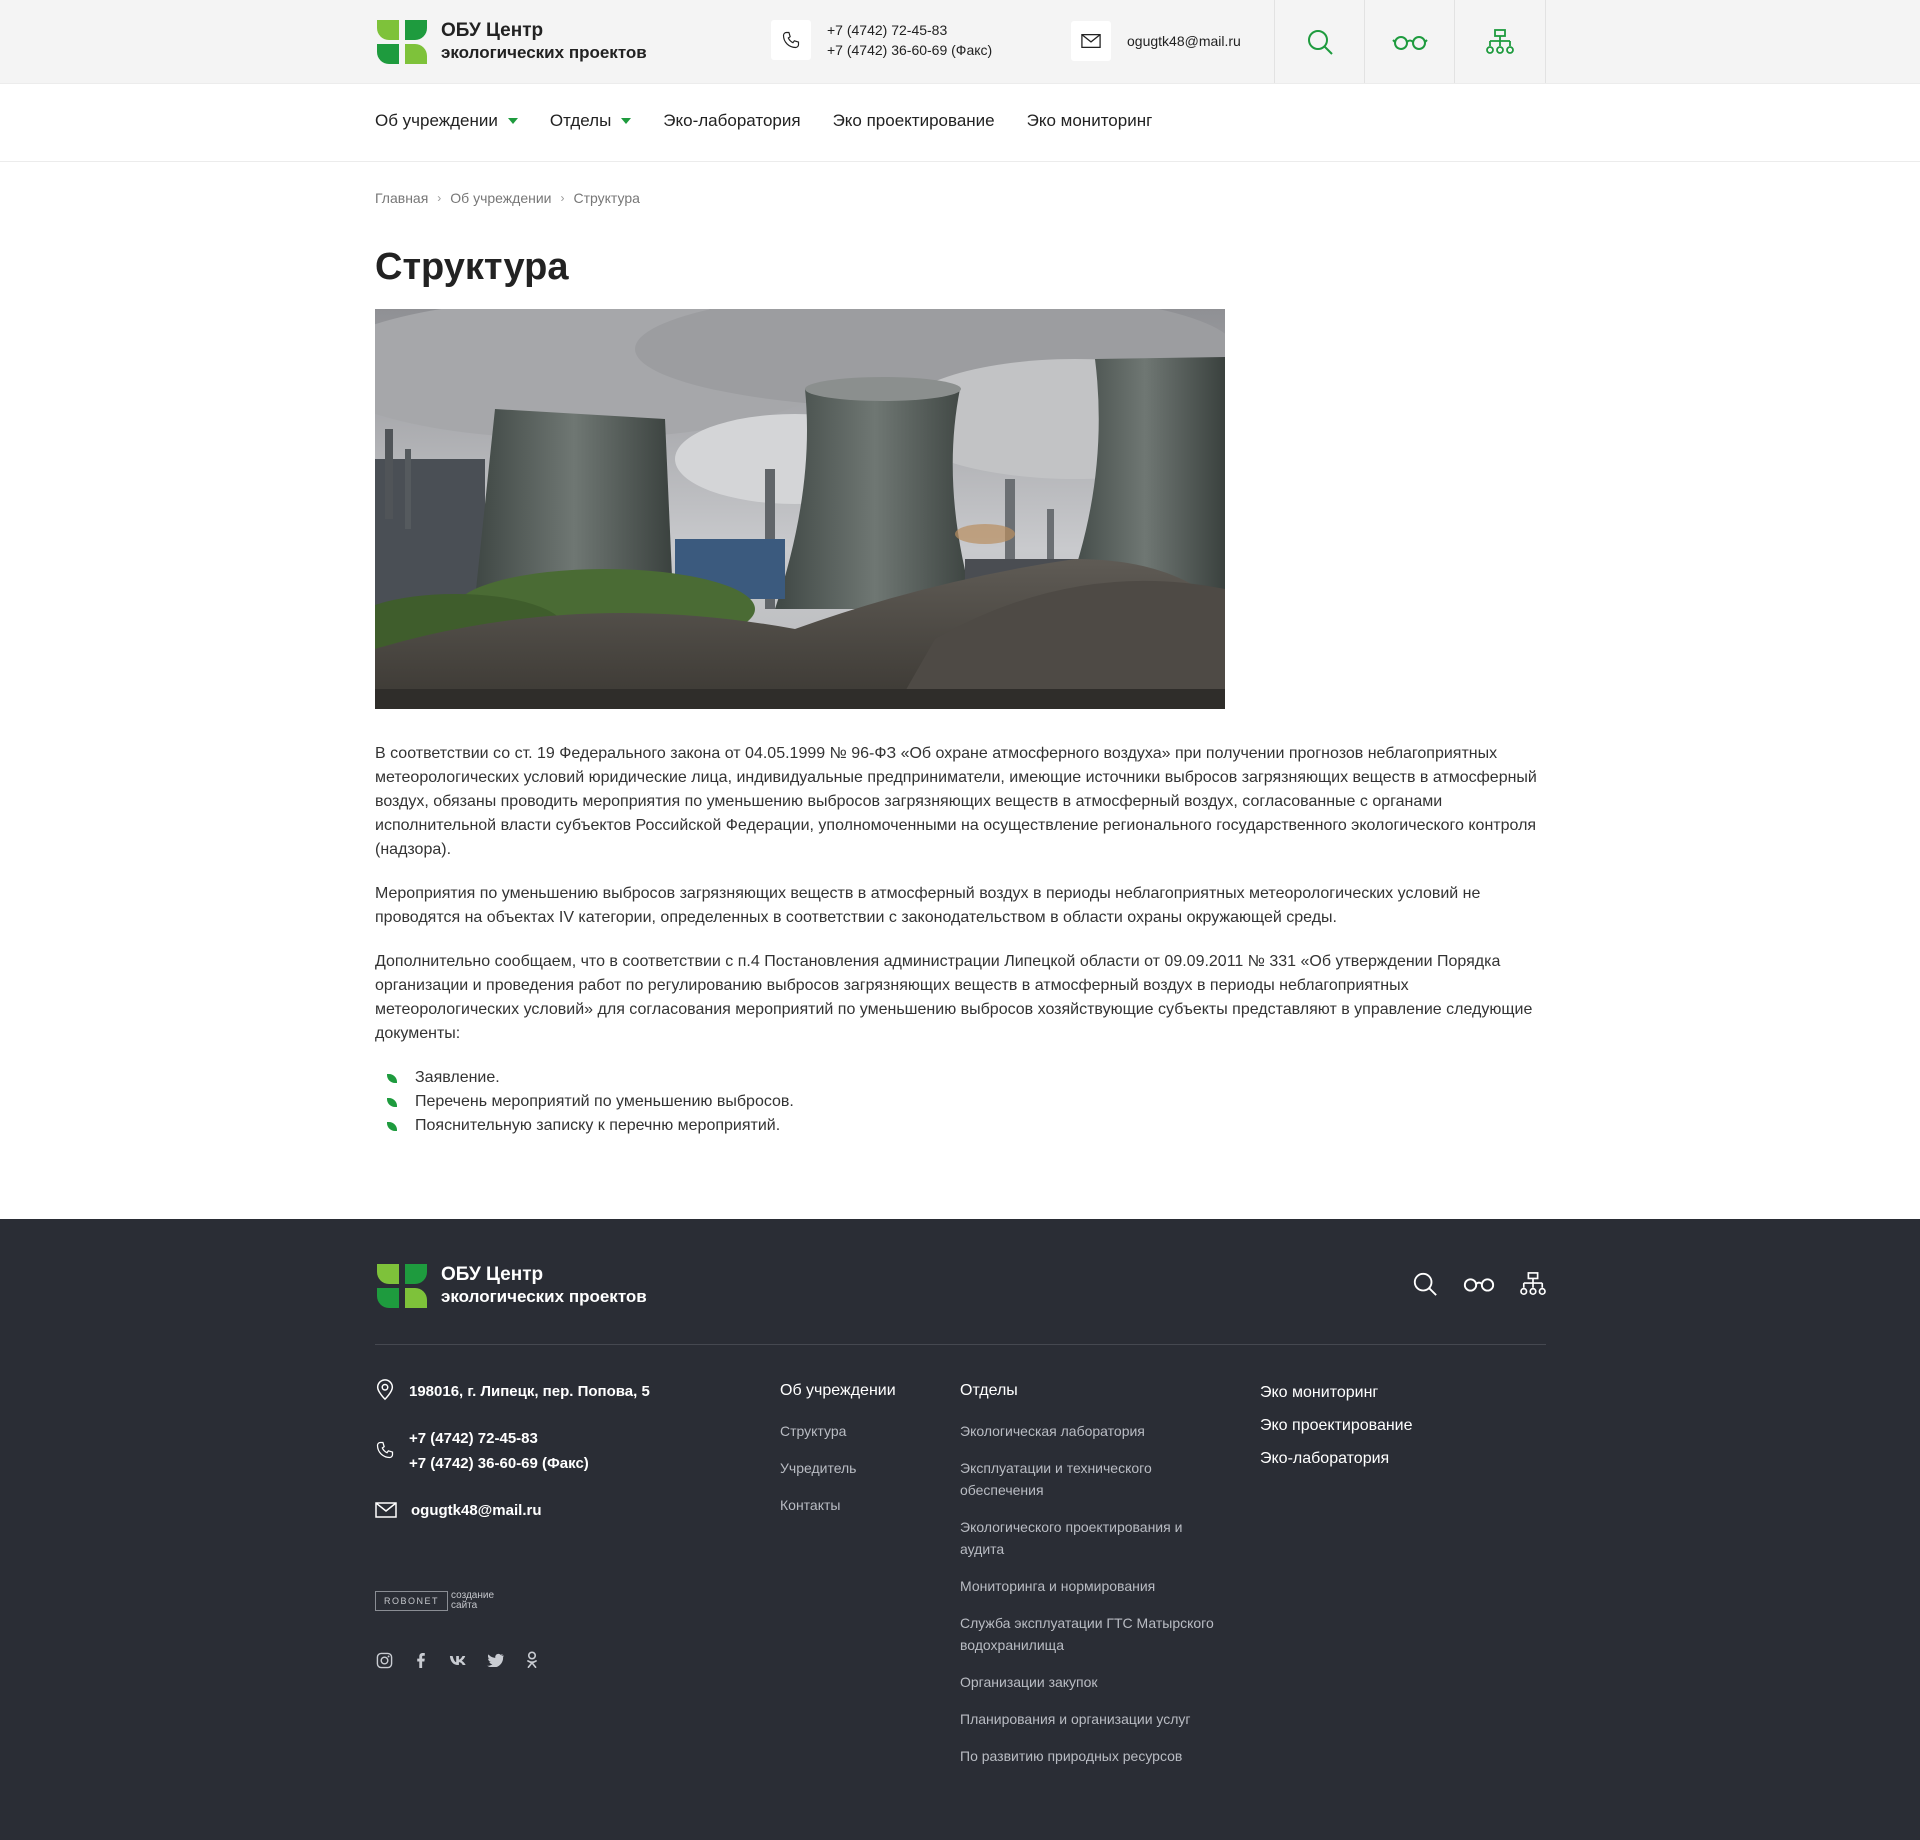 This screenshot has width=1920, height=1840. I want to click on search-button, so click(1319, 41).